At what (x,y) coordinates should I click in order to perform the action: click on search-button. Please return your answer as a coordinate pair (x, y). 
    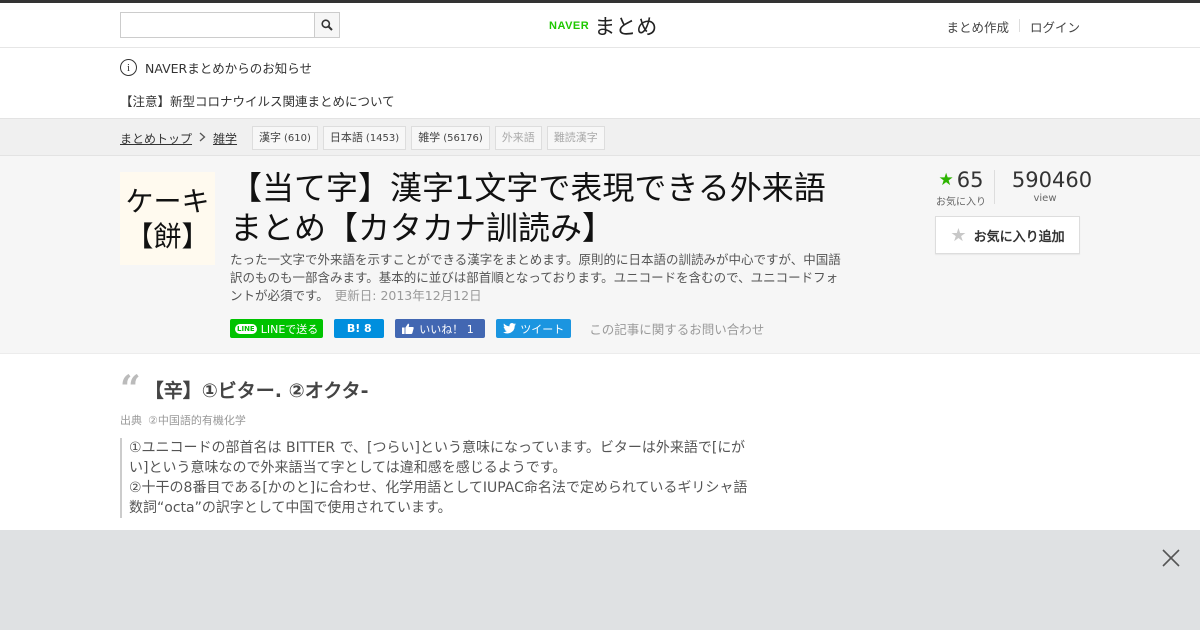
    Looking at the image, I should click on (326, 25).